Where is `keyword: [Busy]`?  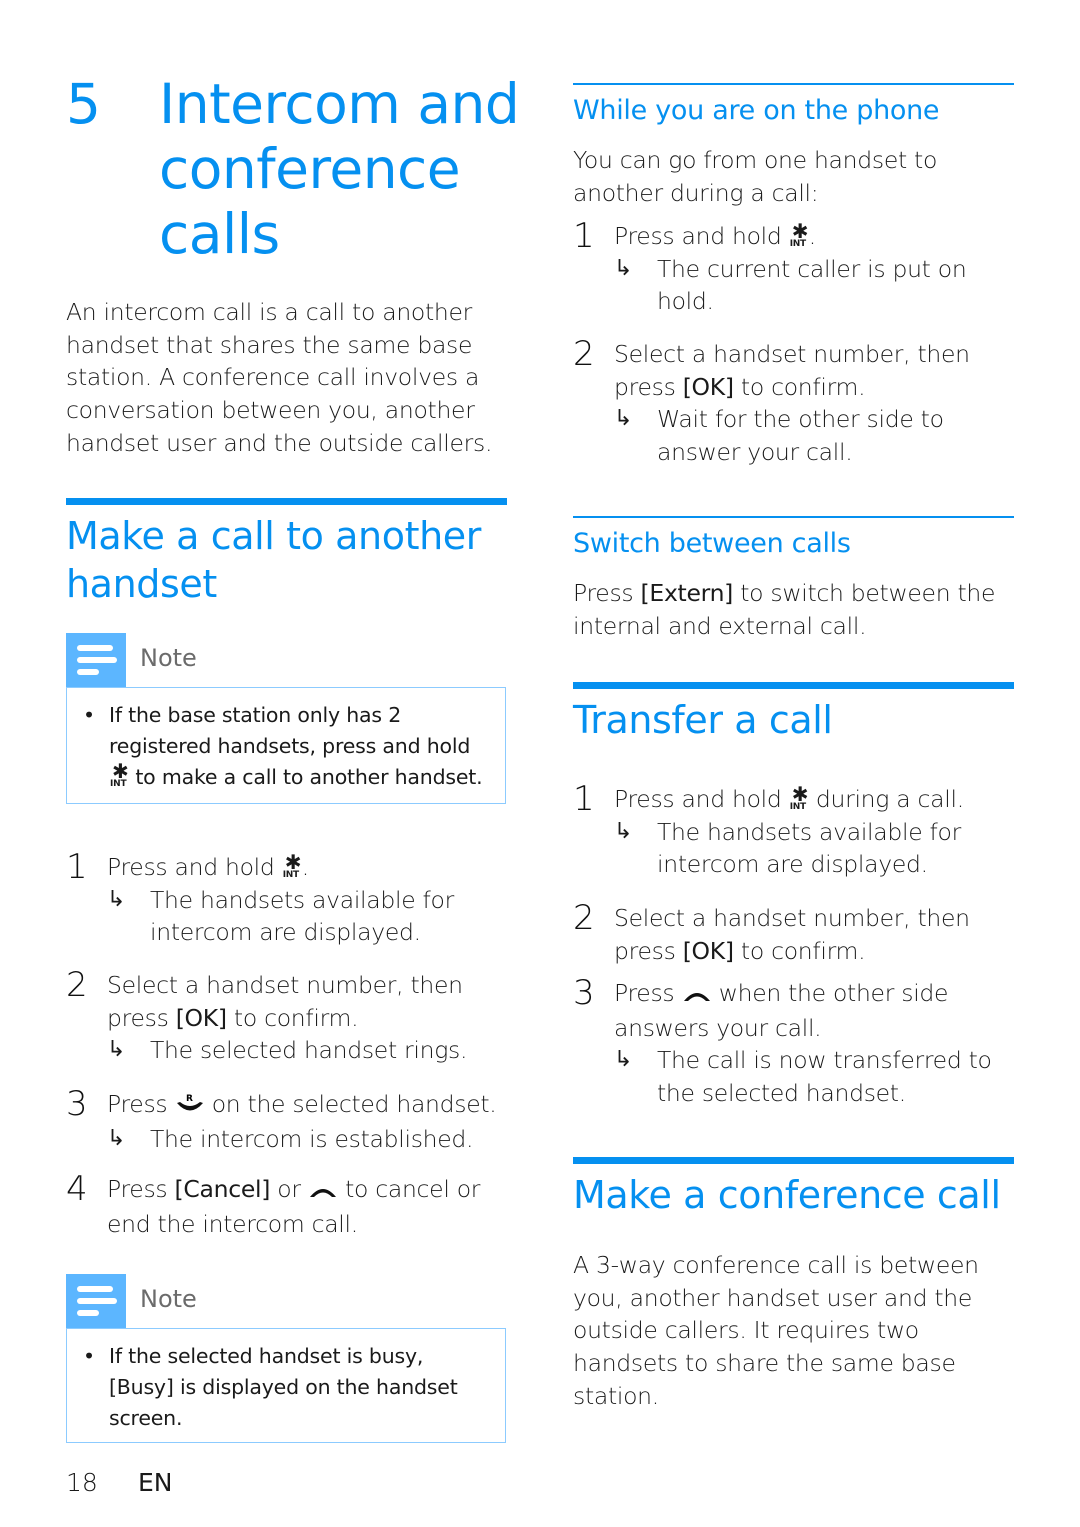
keyword: [Busy] is located at coordinates (141, 1387).